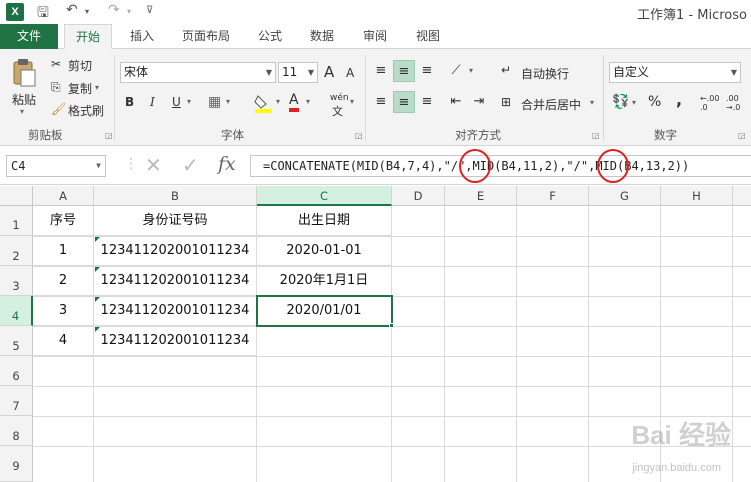 The height and width of the screenshot is (482, 751). I want to click on cell-b4: 123411202001011234, so click(175, 311).